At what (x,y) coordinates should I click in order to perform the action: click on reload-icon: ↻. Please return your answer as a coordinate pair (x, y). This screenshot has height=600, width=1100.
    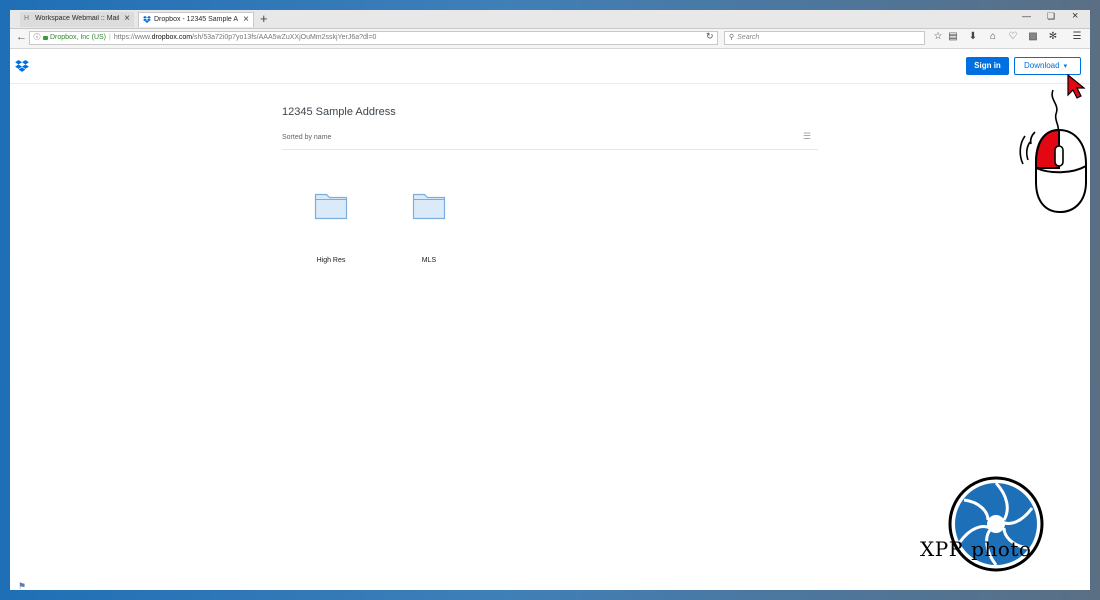
    Looking at the image, I should click on (710, 36).